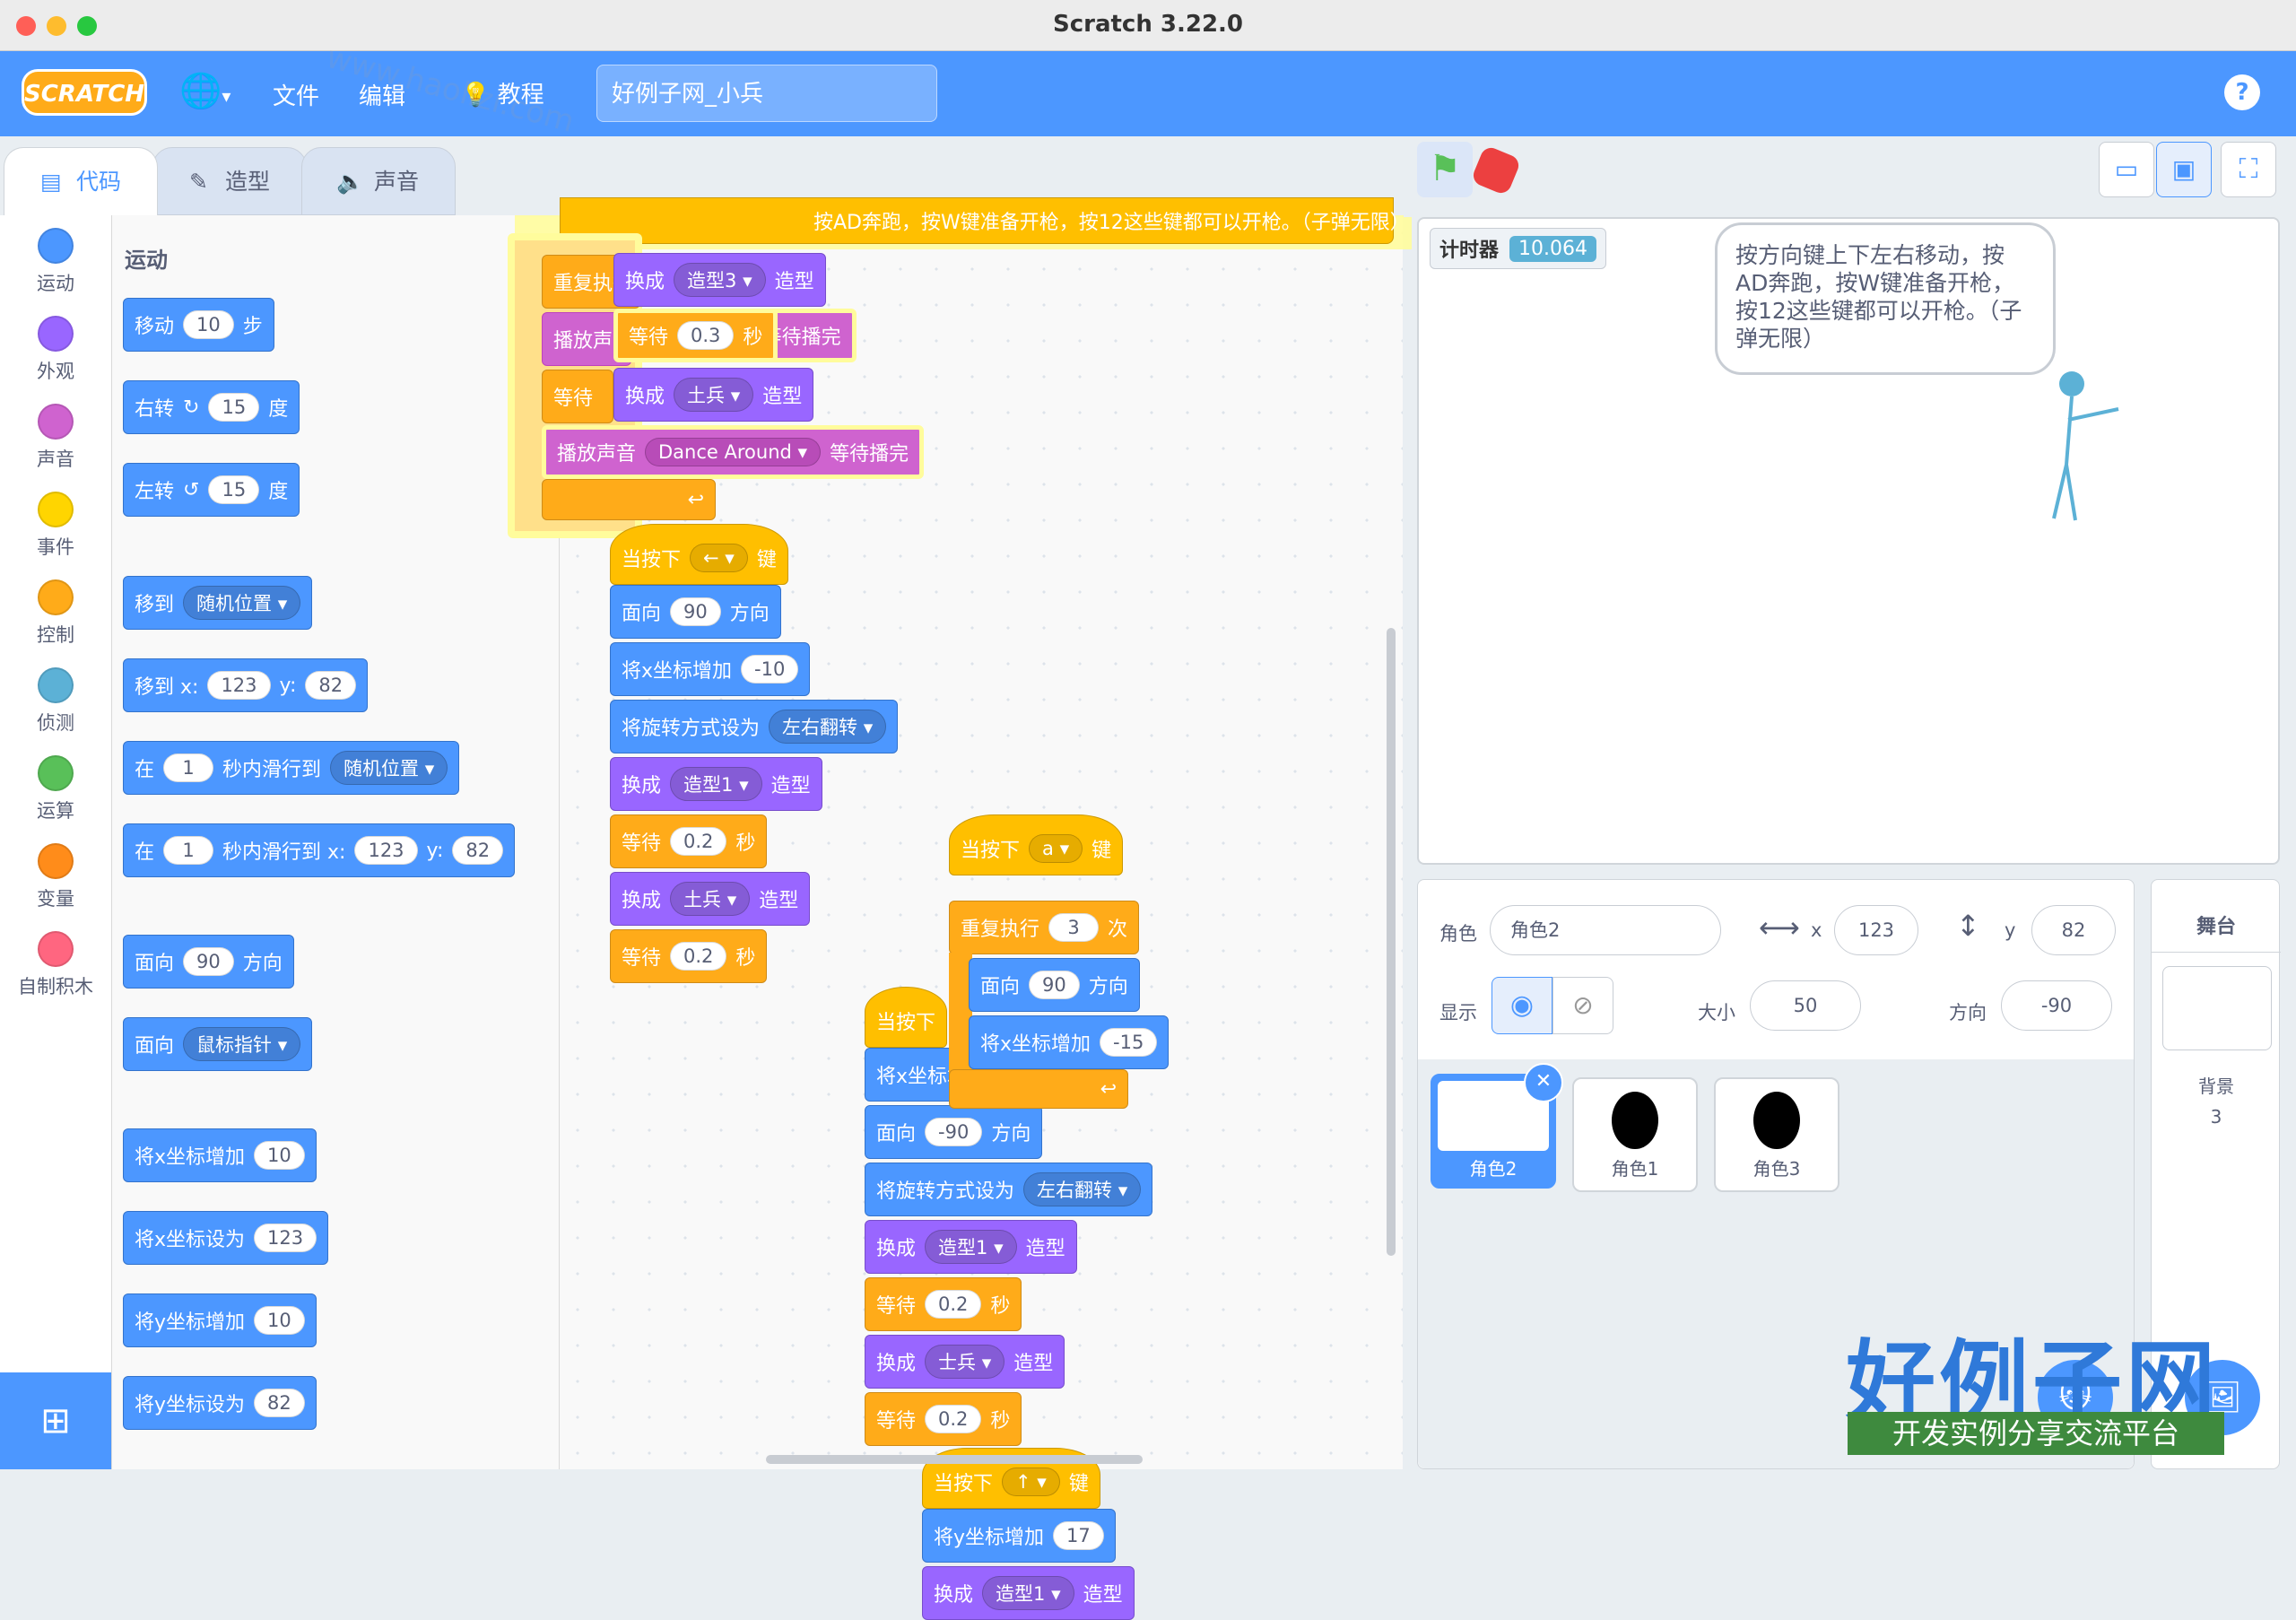  Describe the element at coordinates (218, 1044) in the screenshot. I see `point-towards-block: 面向 鼠标指针` at that location.